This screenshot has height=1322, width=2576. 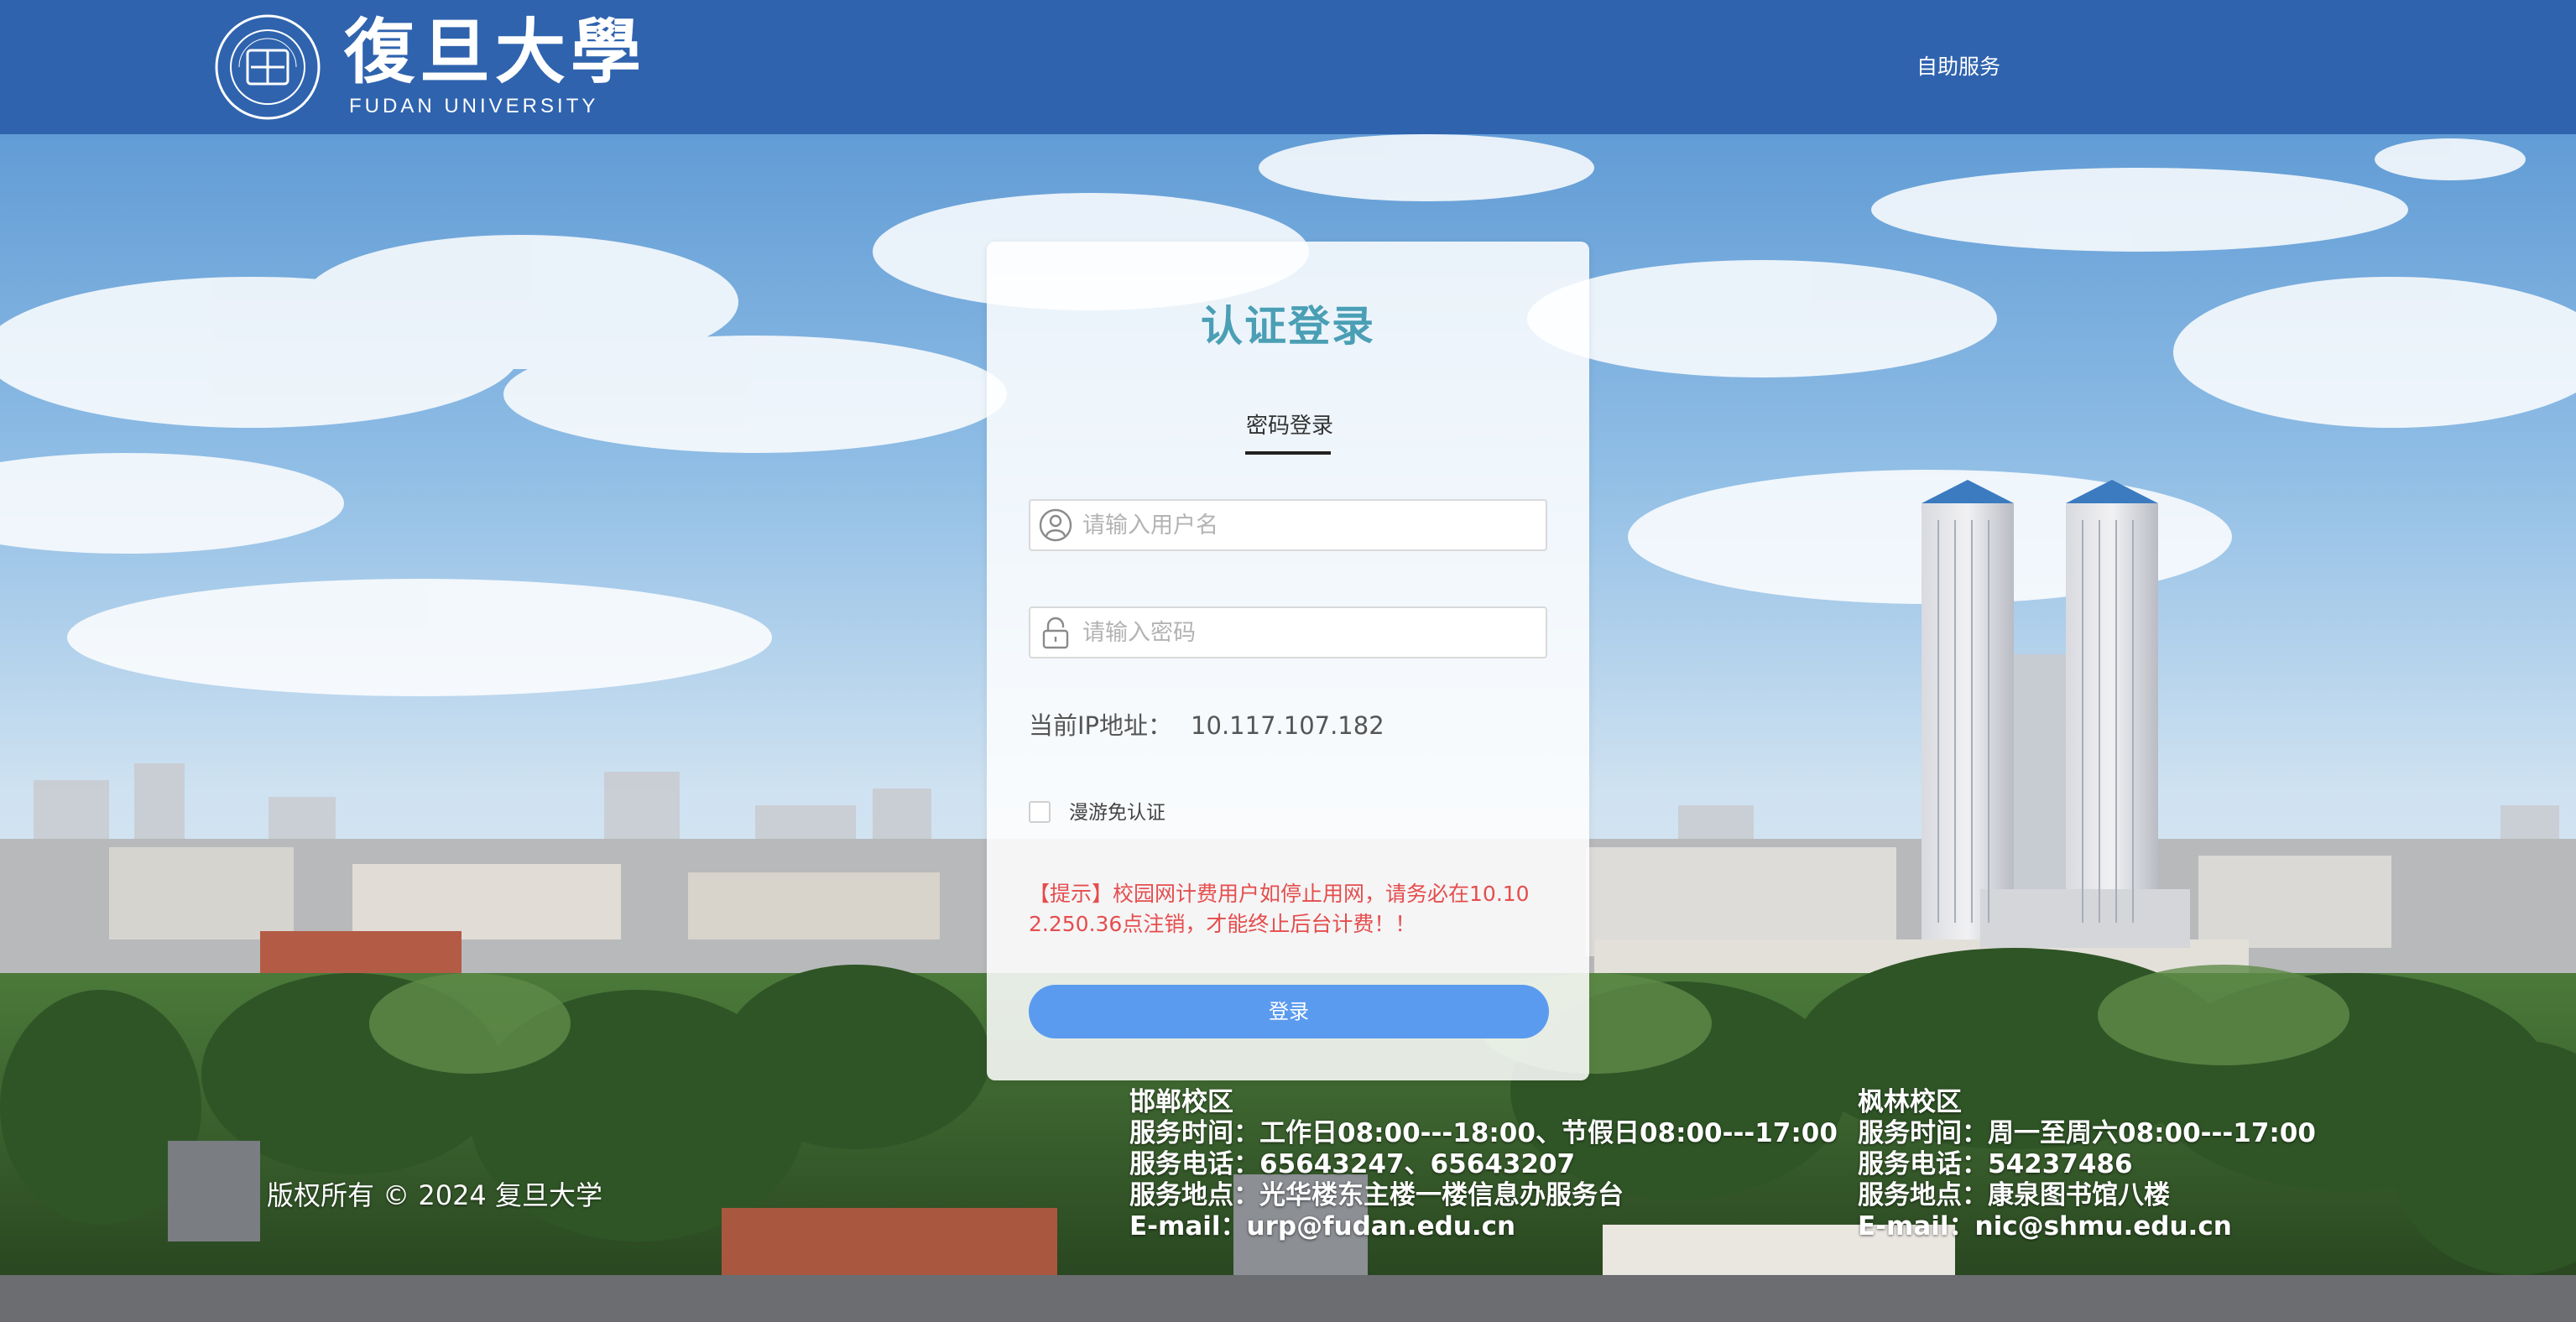 I want to click on password-field, so click(x=1288, y=632).